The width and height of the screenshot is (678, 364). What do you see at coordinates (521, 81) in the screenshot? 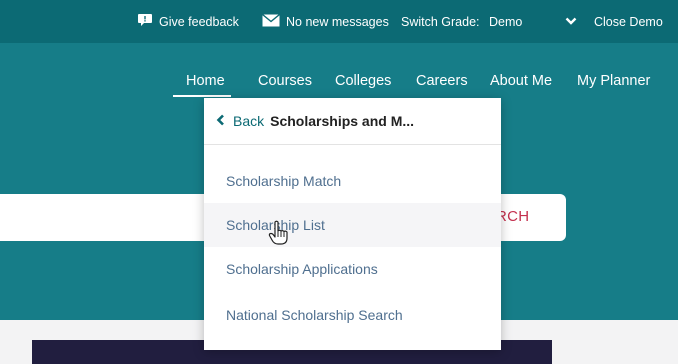
I see `nav-about-me: About Me` at bounding box center [521, 81].